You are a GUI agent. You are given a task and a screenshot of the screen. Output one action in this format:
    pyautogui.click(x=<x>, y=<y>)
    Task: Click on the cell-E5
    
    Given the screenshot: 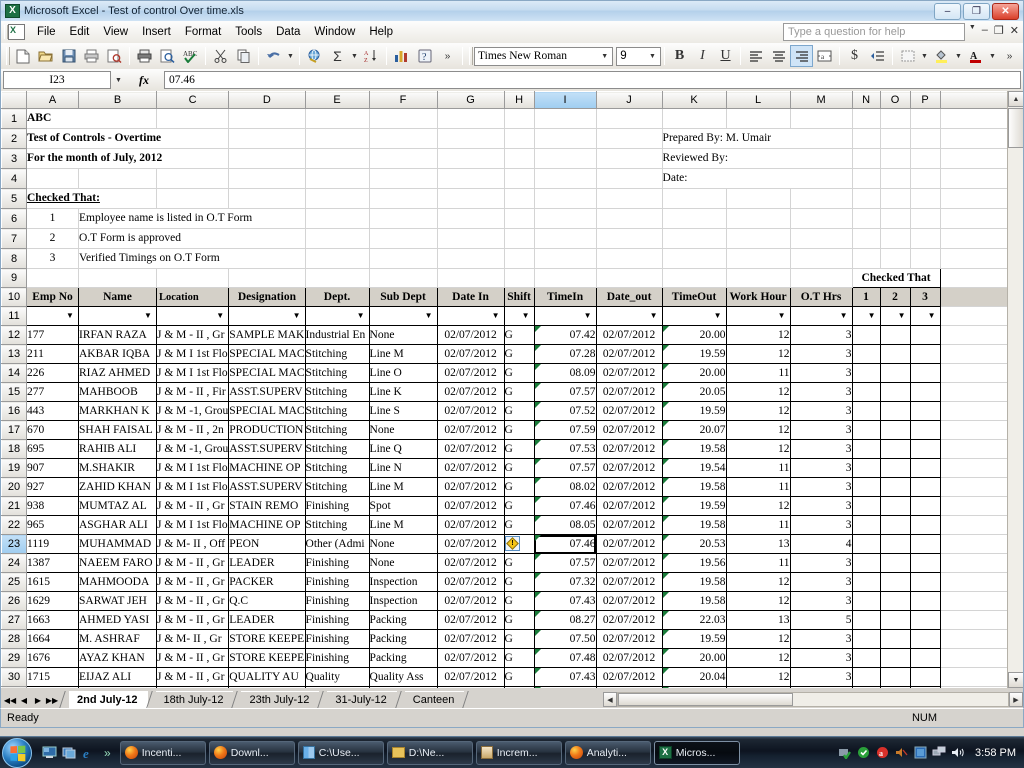 What is the action you would take?
    pyautogui.click(x=337, y=198)
    